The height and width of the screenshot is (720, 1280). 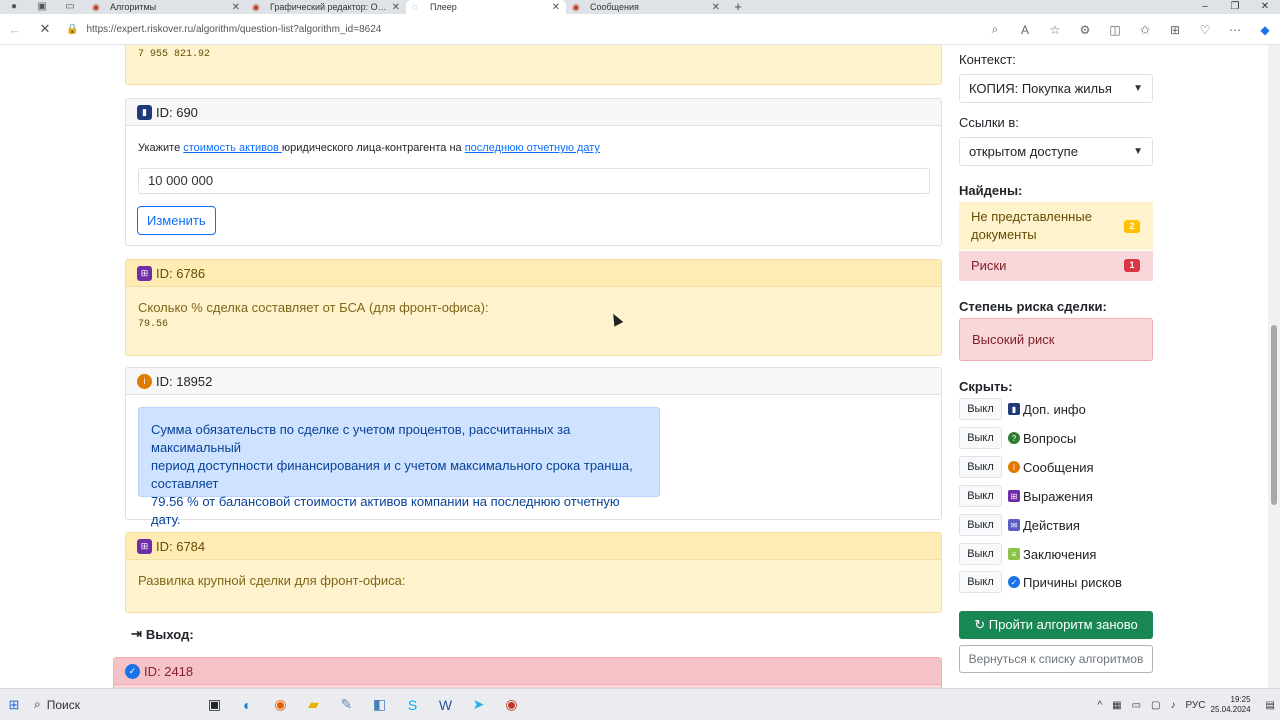 I want to click on copilot-icon: ◆, so click(x=1265, y=30).